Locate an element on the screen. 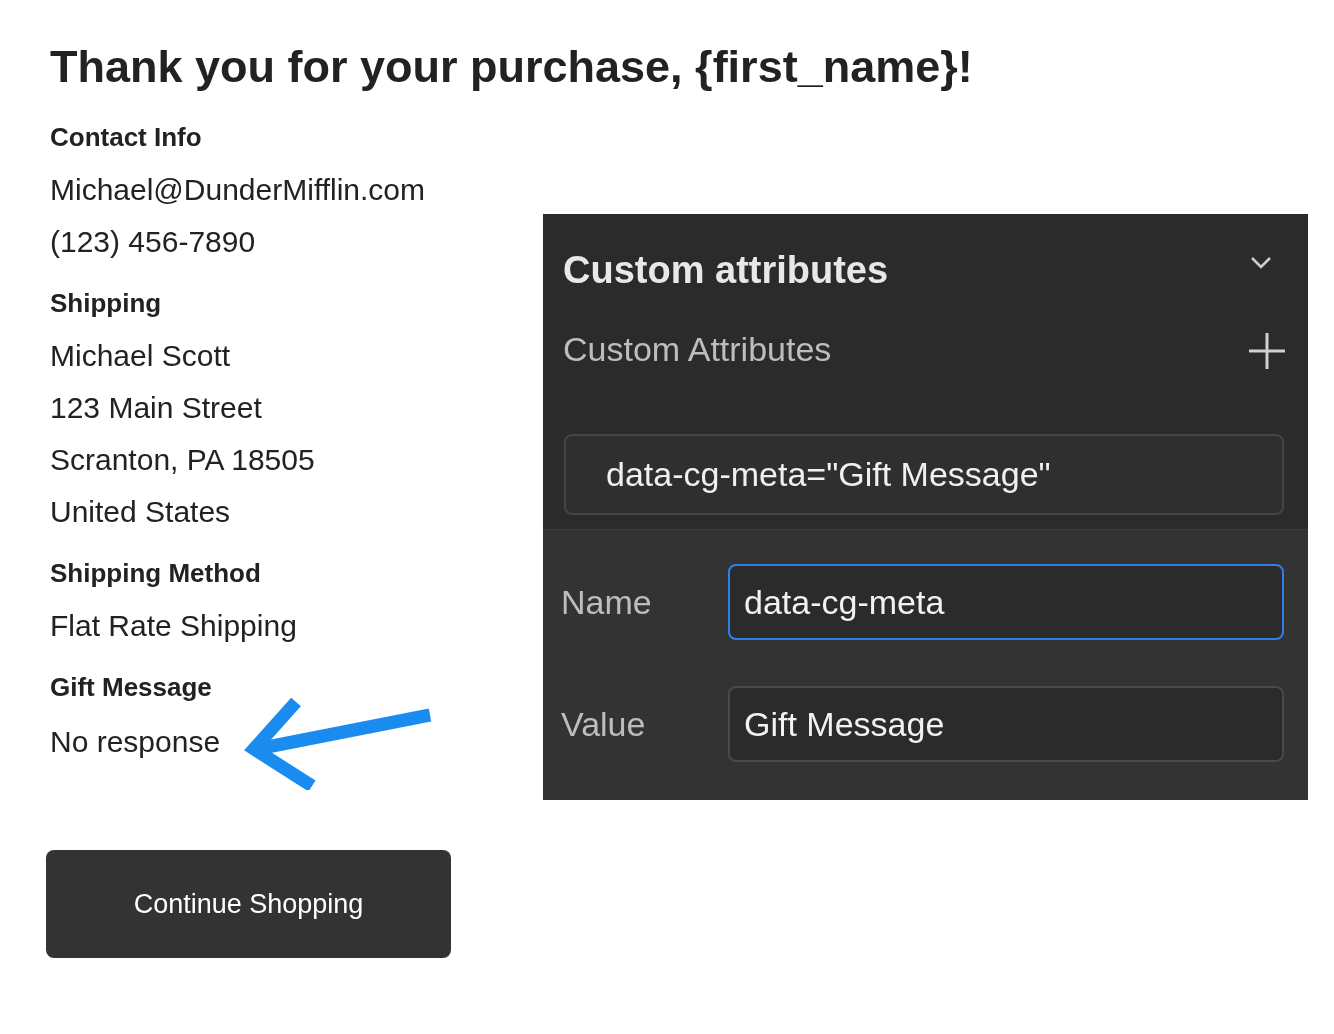  detail-text: Flat Rate Shipping is located at coordinates (174, 626).